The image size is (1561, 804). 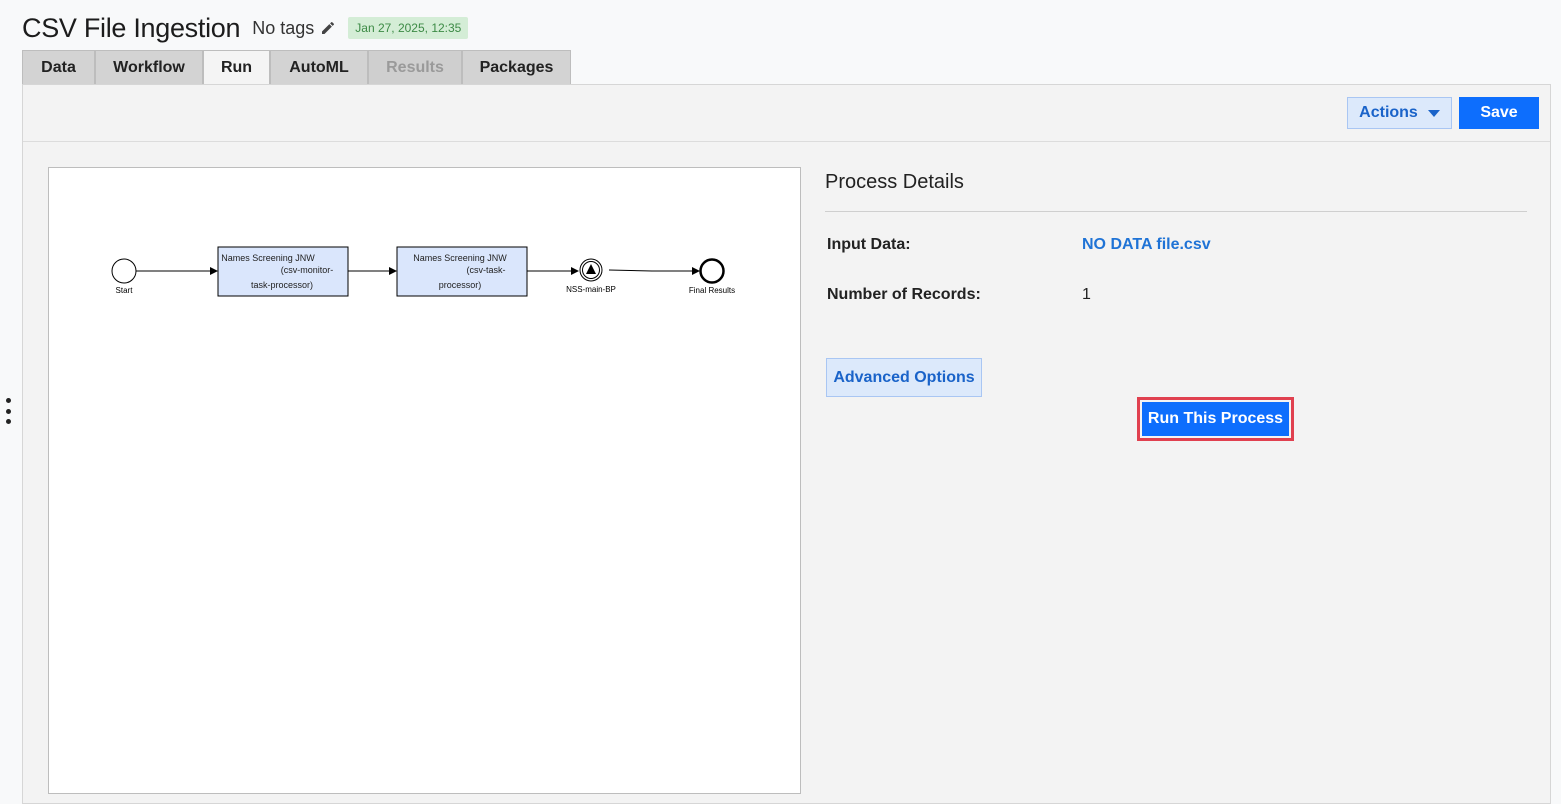 What do you see at coordinates (1146, 245) in the screenshot?
I see `input-data-link: NO DATA file.csv` at bounding box center [1146, 245].